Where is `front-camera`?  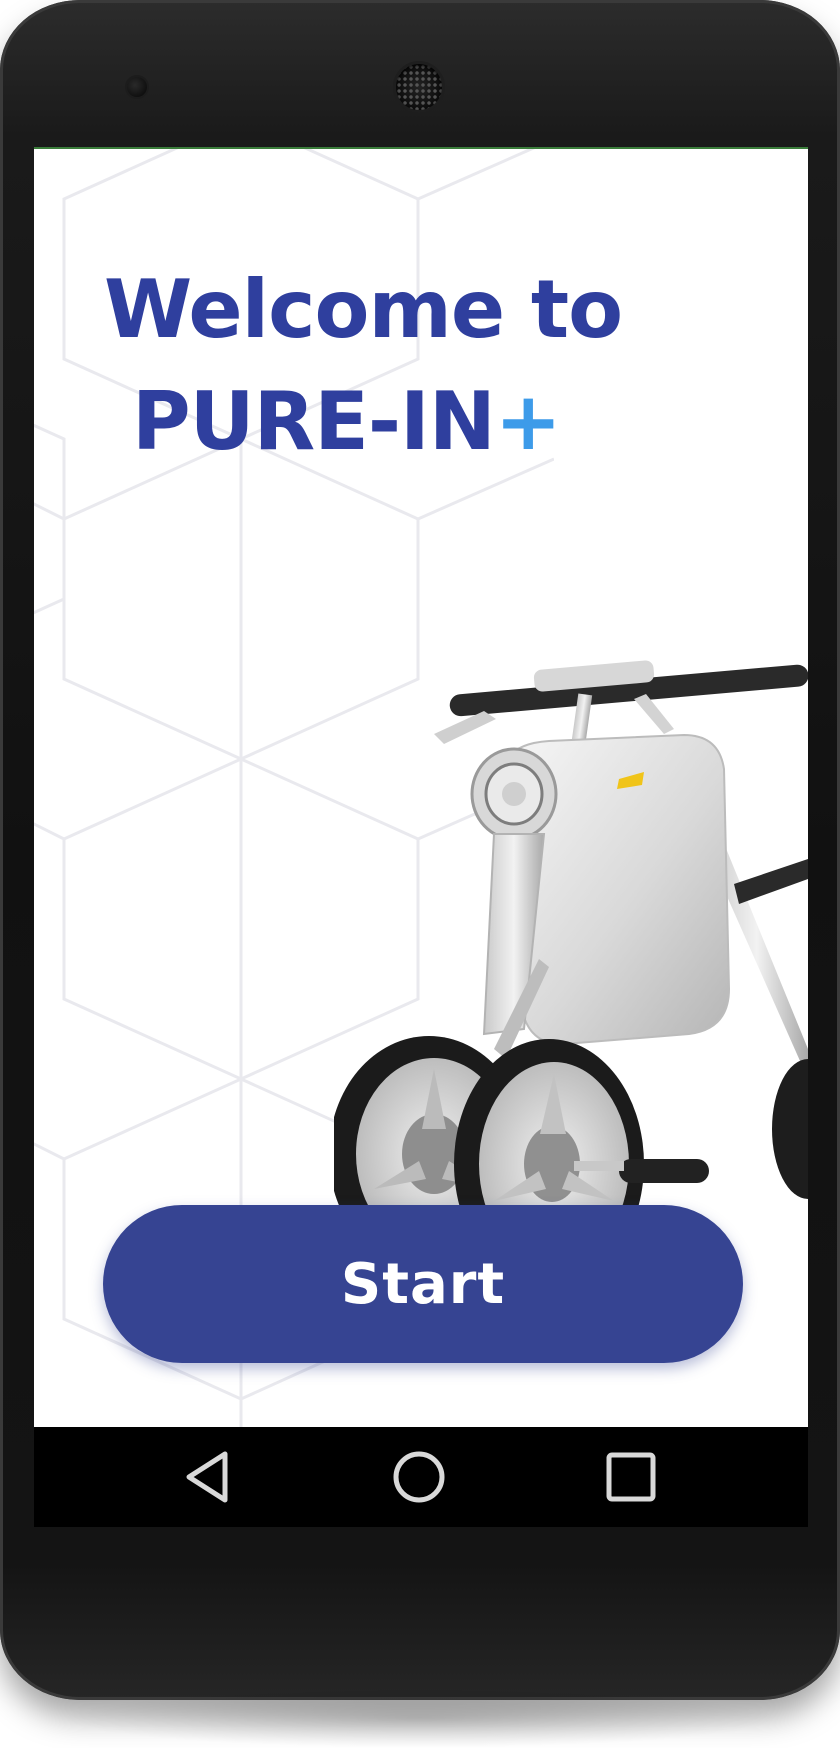
front-camera is located at coordinates (137, 87).